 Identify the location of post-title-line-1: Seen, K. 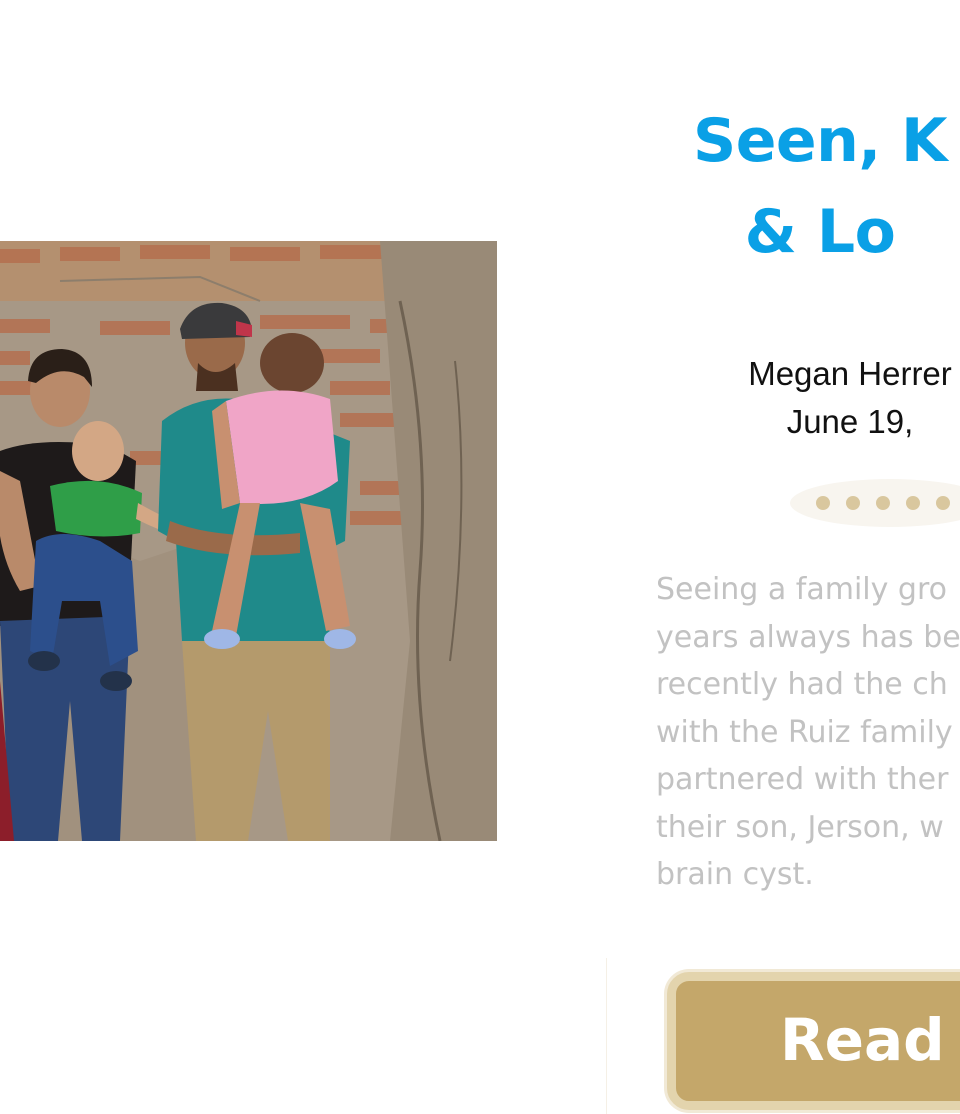
(760, 141).